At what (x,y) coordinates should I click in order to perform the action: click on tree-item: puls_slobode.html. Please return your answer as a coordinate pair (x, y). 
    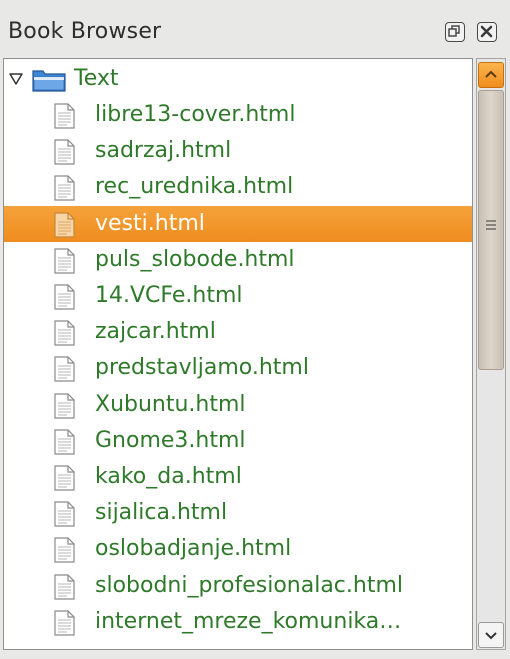
    Looking at the image, I should click on (238, 260).